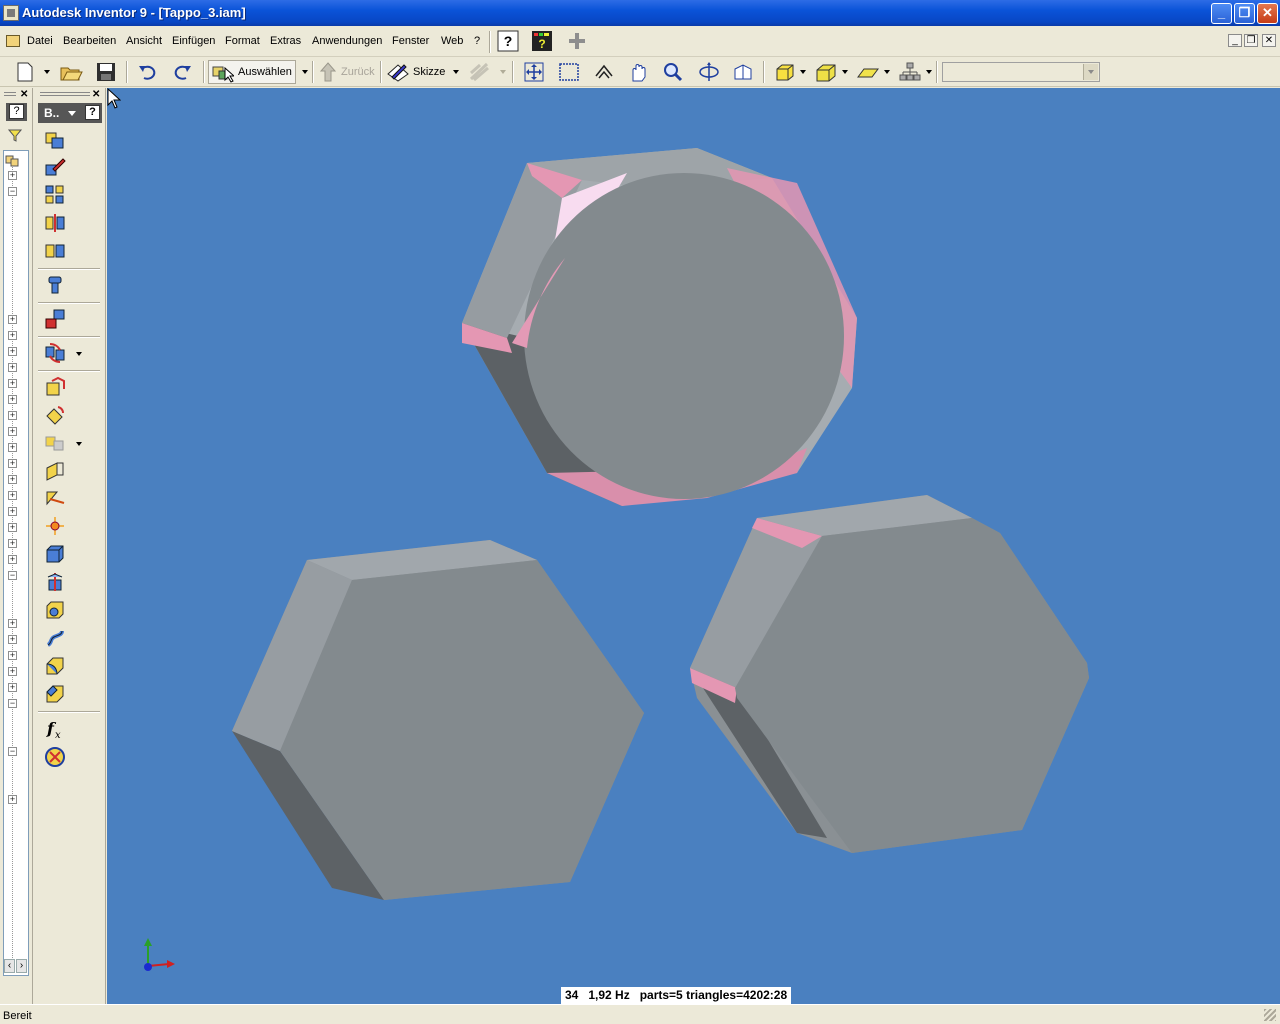  I want to click on menu-ansicht: Ansicht, so click(144, 41).